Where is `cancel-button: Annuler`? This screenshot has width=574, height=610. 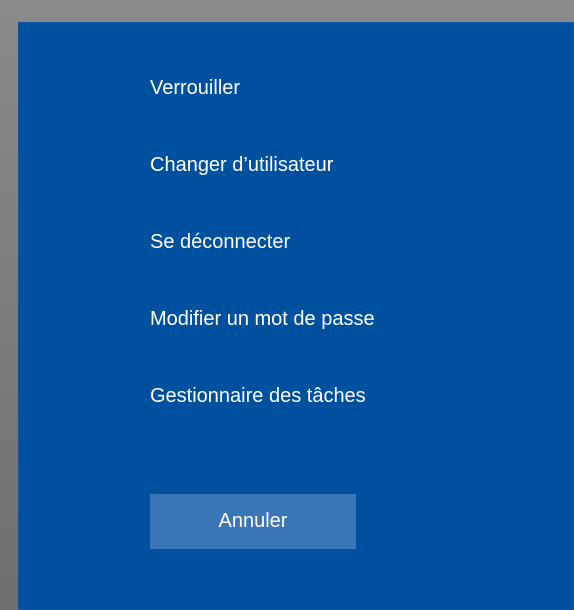
cancel-button: Annuler is located at coordinates (253, 521).